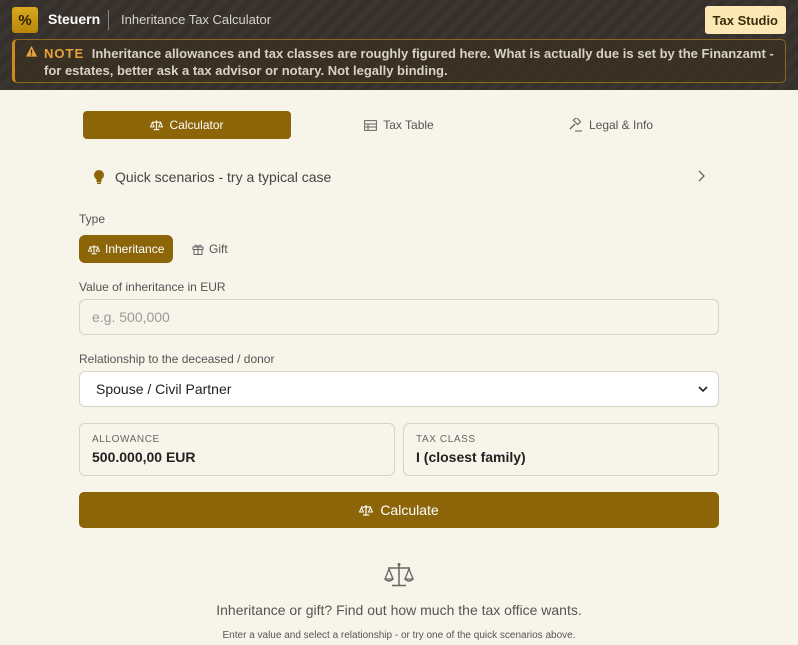  I want to click on app-title: Inheritance Tax Calculator, so click(196, 19).